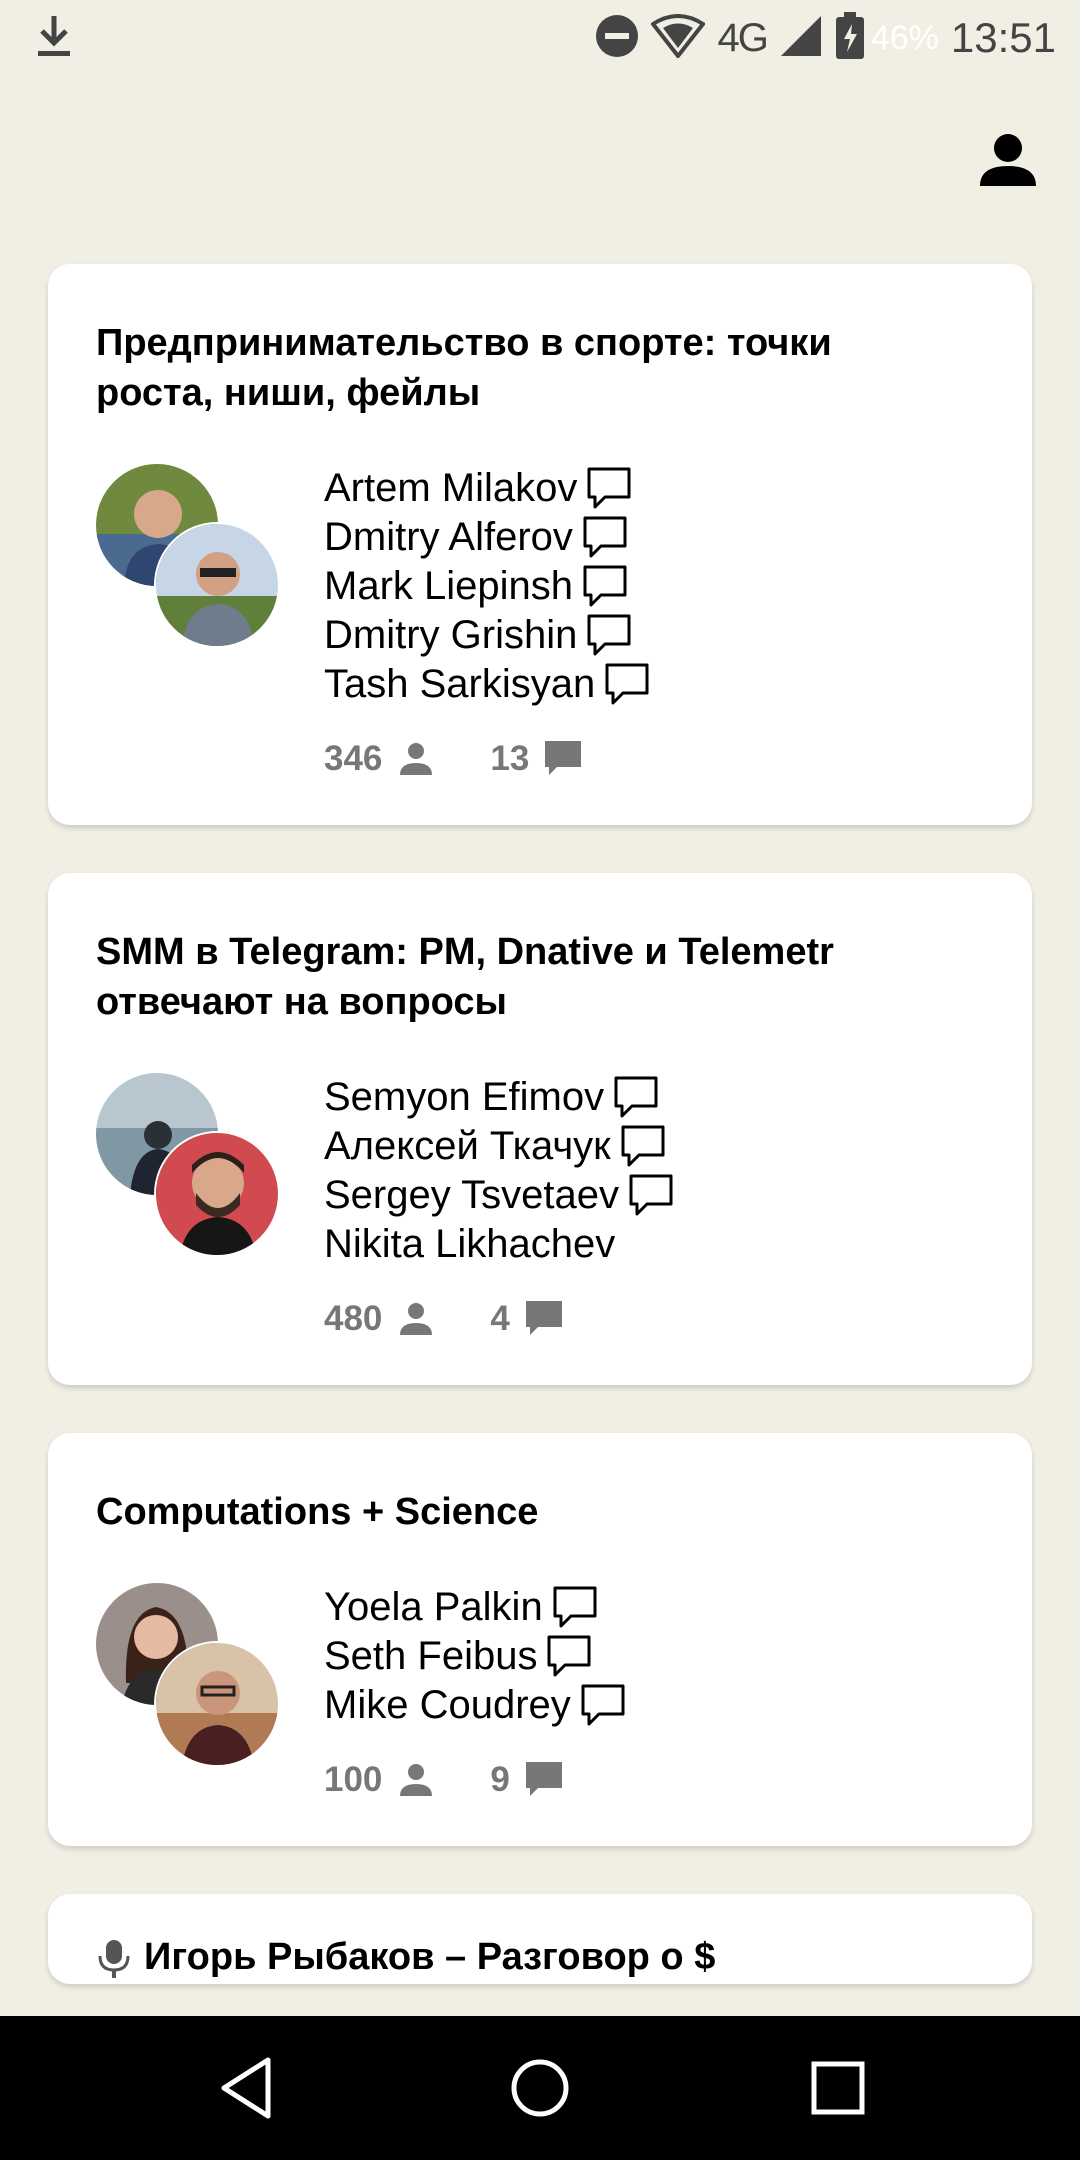  I want to click on chat-count-value: 9, so click(500, 1779).